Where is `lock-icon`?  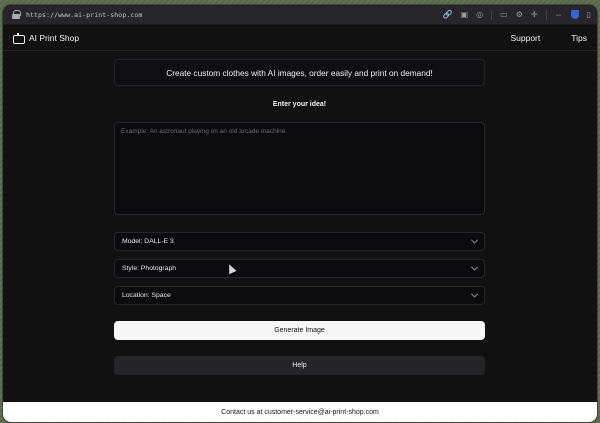
lock-icon is located at coordinates (16, 14).